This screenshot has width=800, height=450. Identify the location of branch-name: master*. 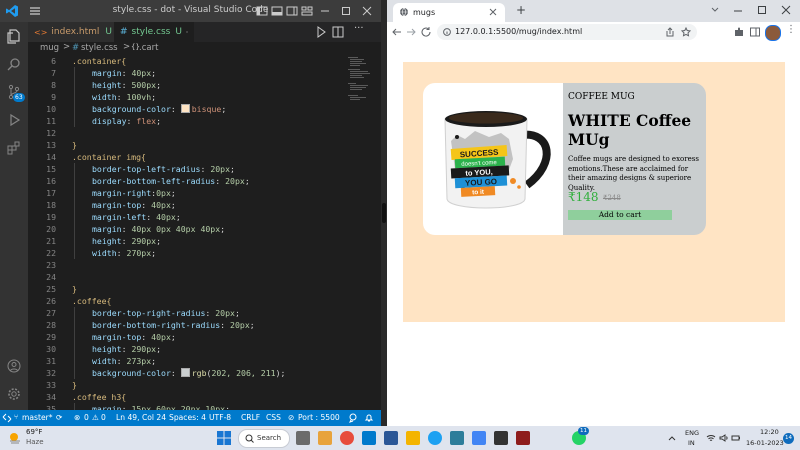
(37, 417).